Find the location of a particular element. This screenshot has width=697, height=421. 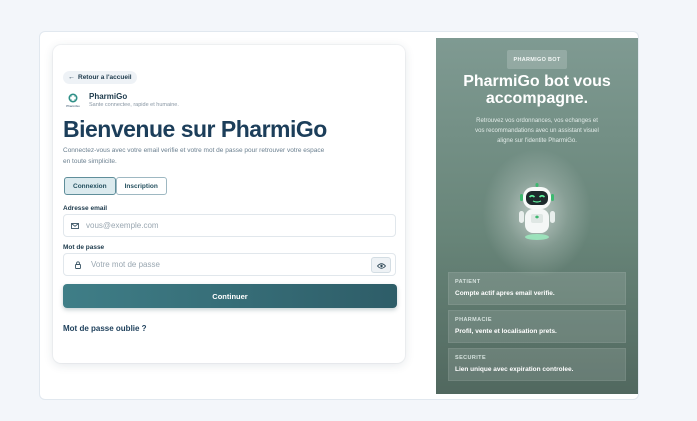

bot-badge: PHARMIGO BOT is located at coordinates (537, 59).